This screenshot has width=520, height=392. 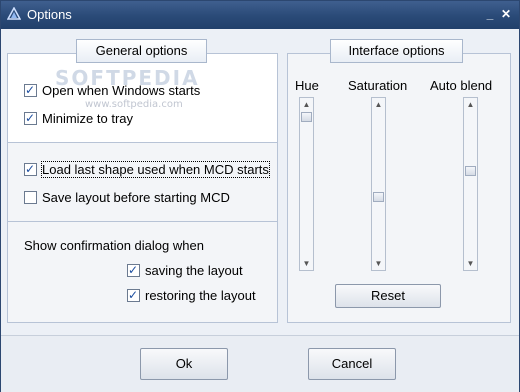 What do you see at coordinates (14, 13) in the screenshot?
I see `app-logo-icon` at bounding box center [14, 13].